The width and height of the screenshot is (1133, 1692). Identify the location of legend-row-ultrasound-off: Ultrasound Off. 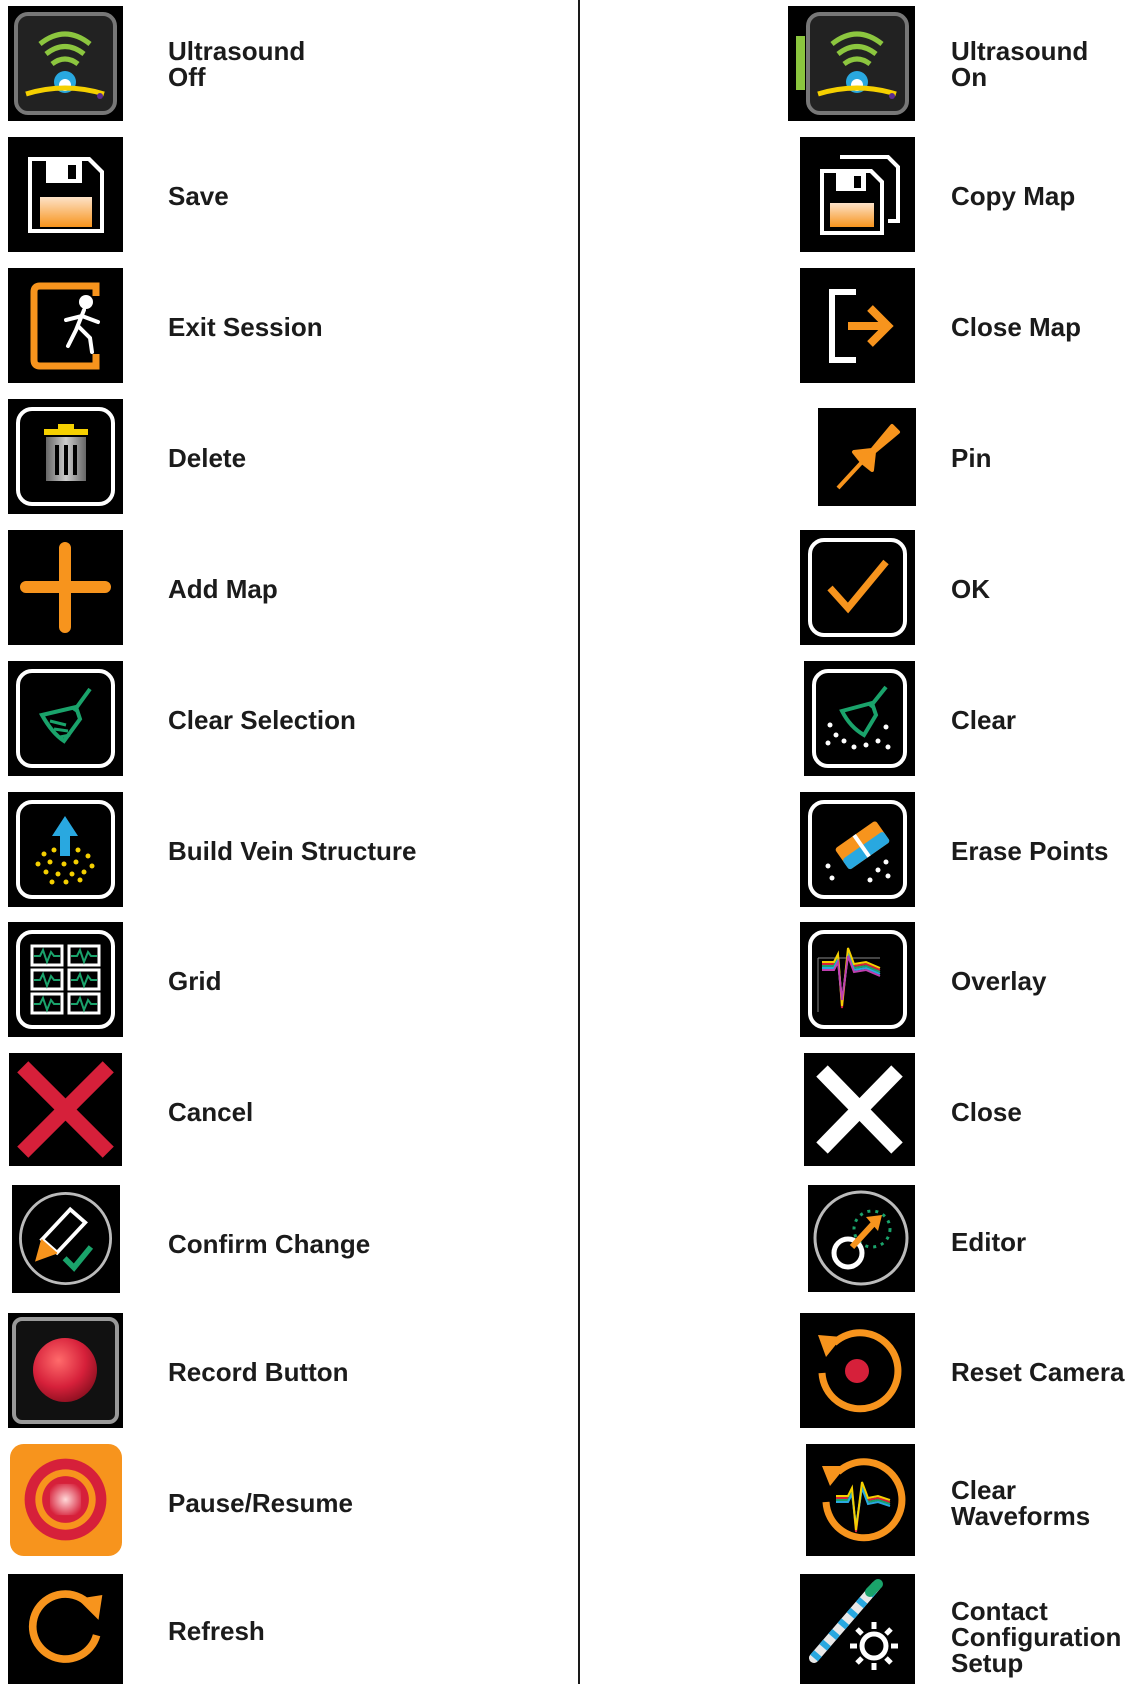
(280, 65).